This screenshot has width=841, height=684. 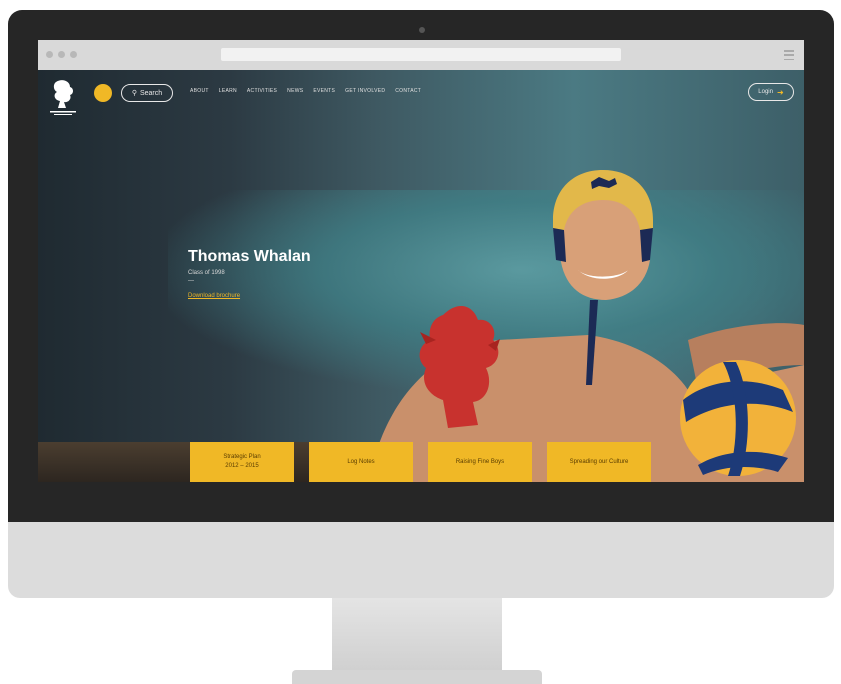 I want to click on hero-name: Thomas Whalan, so click(x=249, y=256).